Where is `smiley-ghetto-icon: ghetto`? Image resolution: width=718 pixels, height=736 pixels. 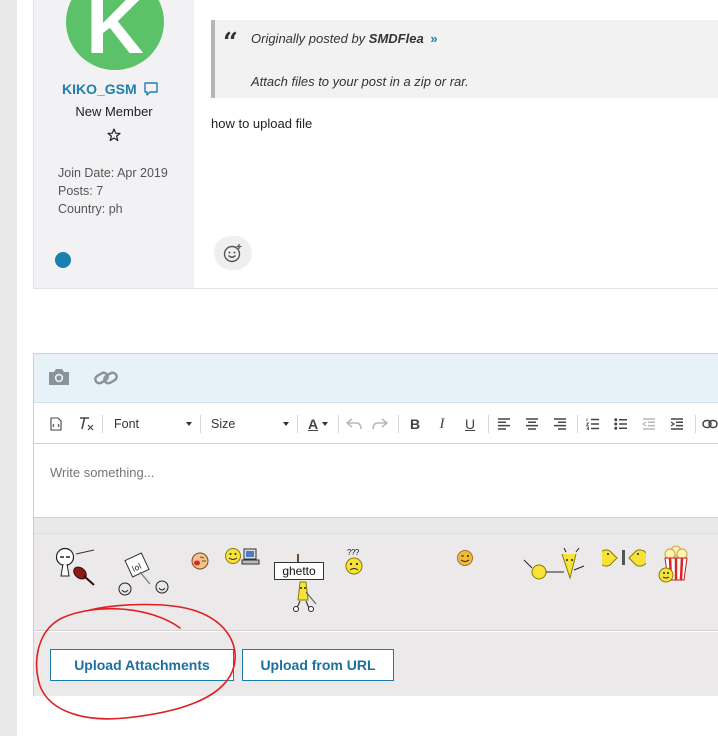 smiley-ghetto-icon: ghetto is located at coordinates (300, 584).